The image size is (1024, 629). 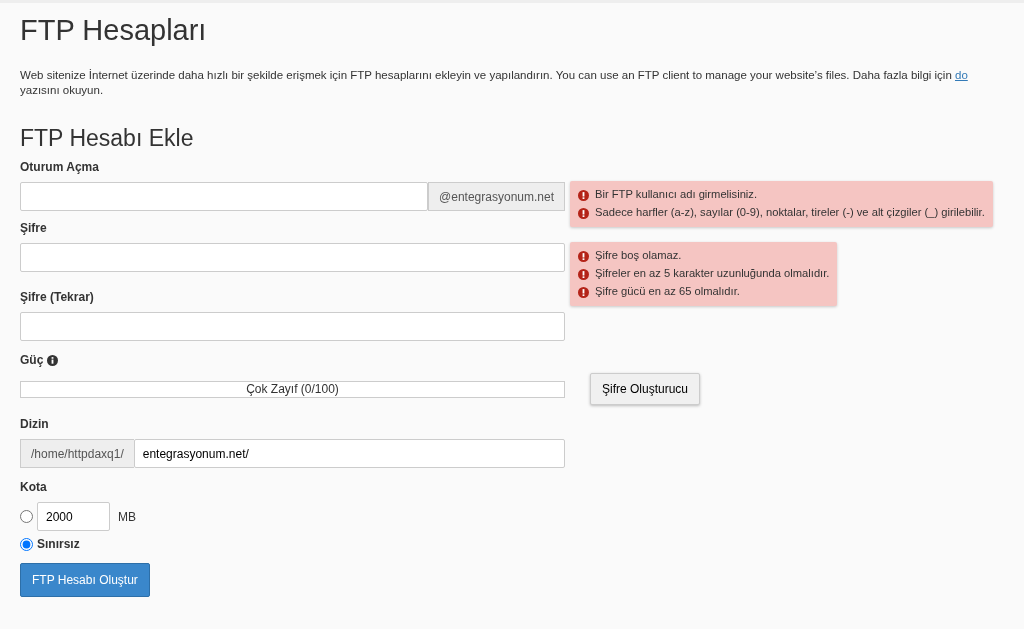 What do you see at coordinates (961, 74) in the screenshot?
I see `more-info-link: do` at bounding box center [961, 74].